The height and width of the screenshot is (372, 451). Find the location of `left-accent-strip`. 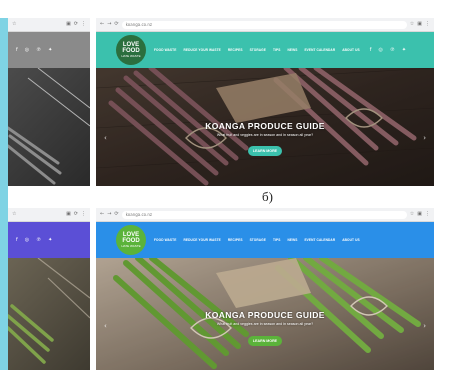

left-accent-strip is located at coordinates (4, 194).